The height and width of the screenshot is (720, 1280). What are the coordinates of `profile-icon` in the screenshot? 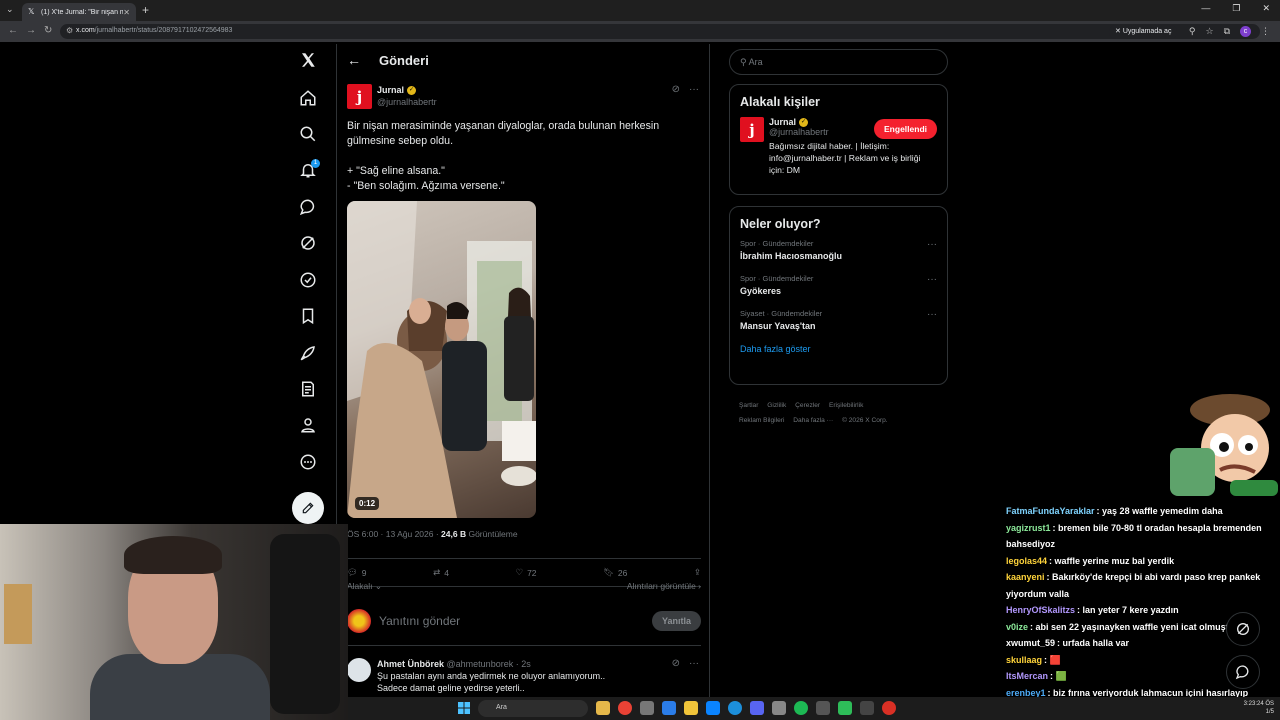 It's located at (308, 425).